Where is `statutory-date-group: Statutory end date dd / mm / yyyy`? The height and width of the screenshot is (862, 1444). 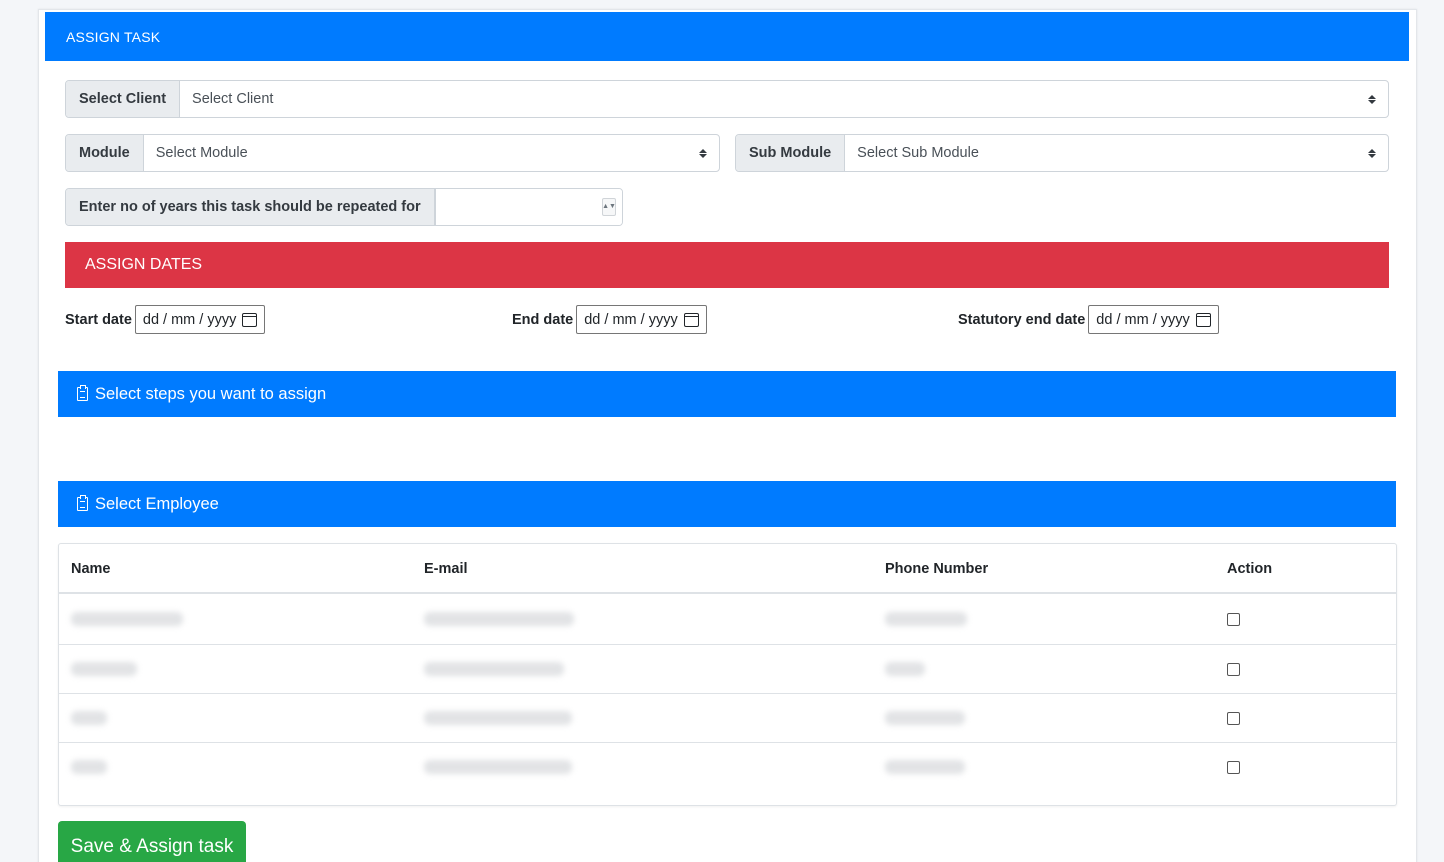
statutory-date-group: Statutory end date dd / mm / yyyy is located at coordinates (1088, 319).